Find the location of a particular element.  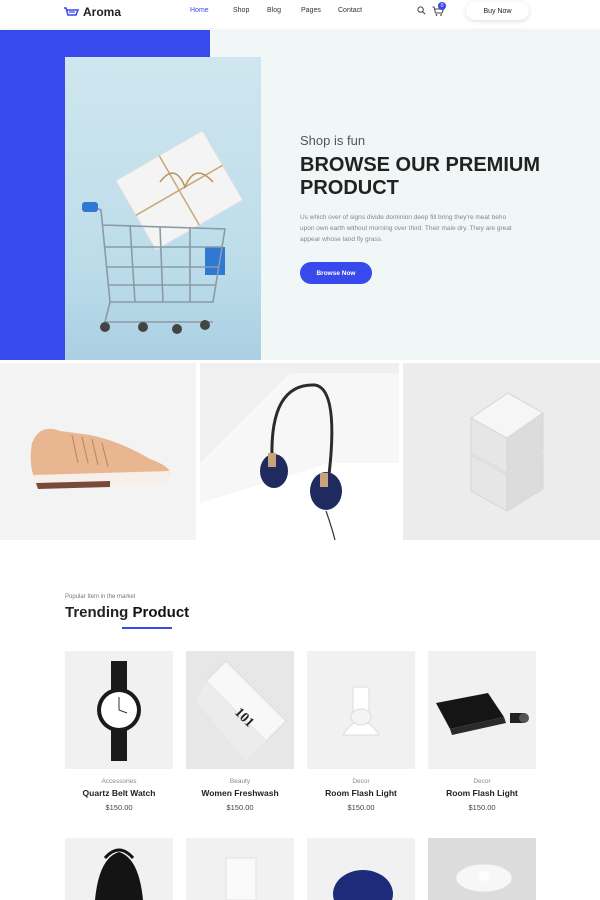

product-name: Women Freshwash is located at coordinates (240, 793).